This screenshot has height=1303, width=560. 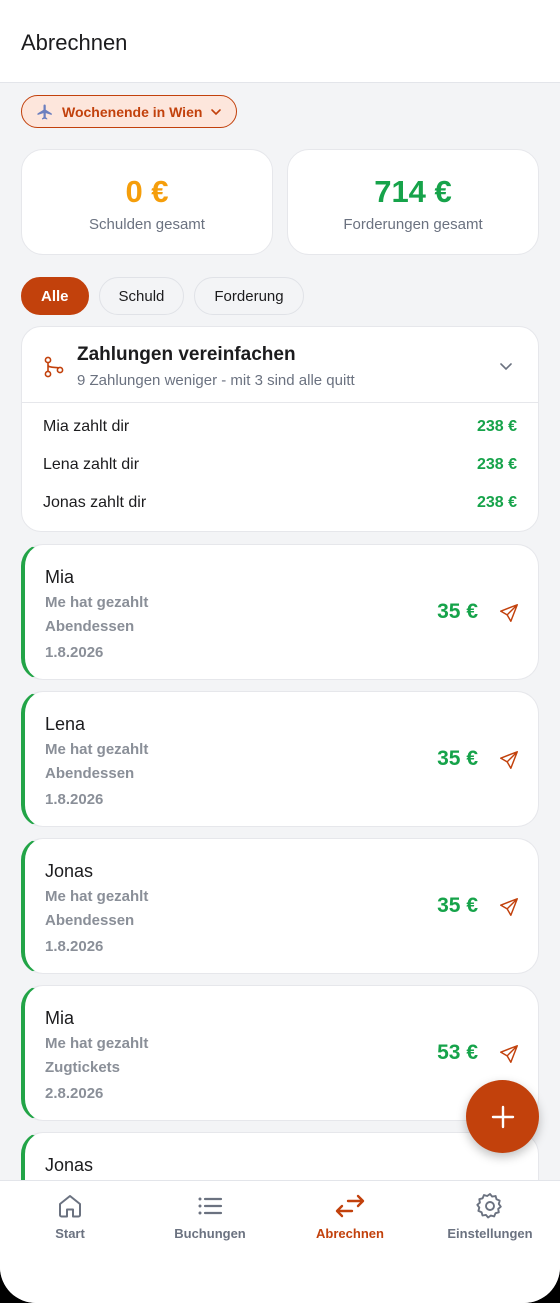 What do you see at coordinates (280, 503) in the screenshot?
I see `simplify-row: Jonas zahlt dir 238 €` at bounding box center [280, 503].